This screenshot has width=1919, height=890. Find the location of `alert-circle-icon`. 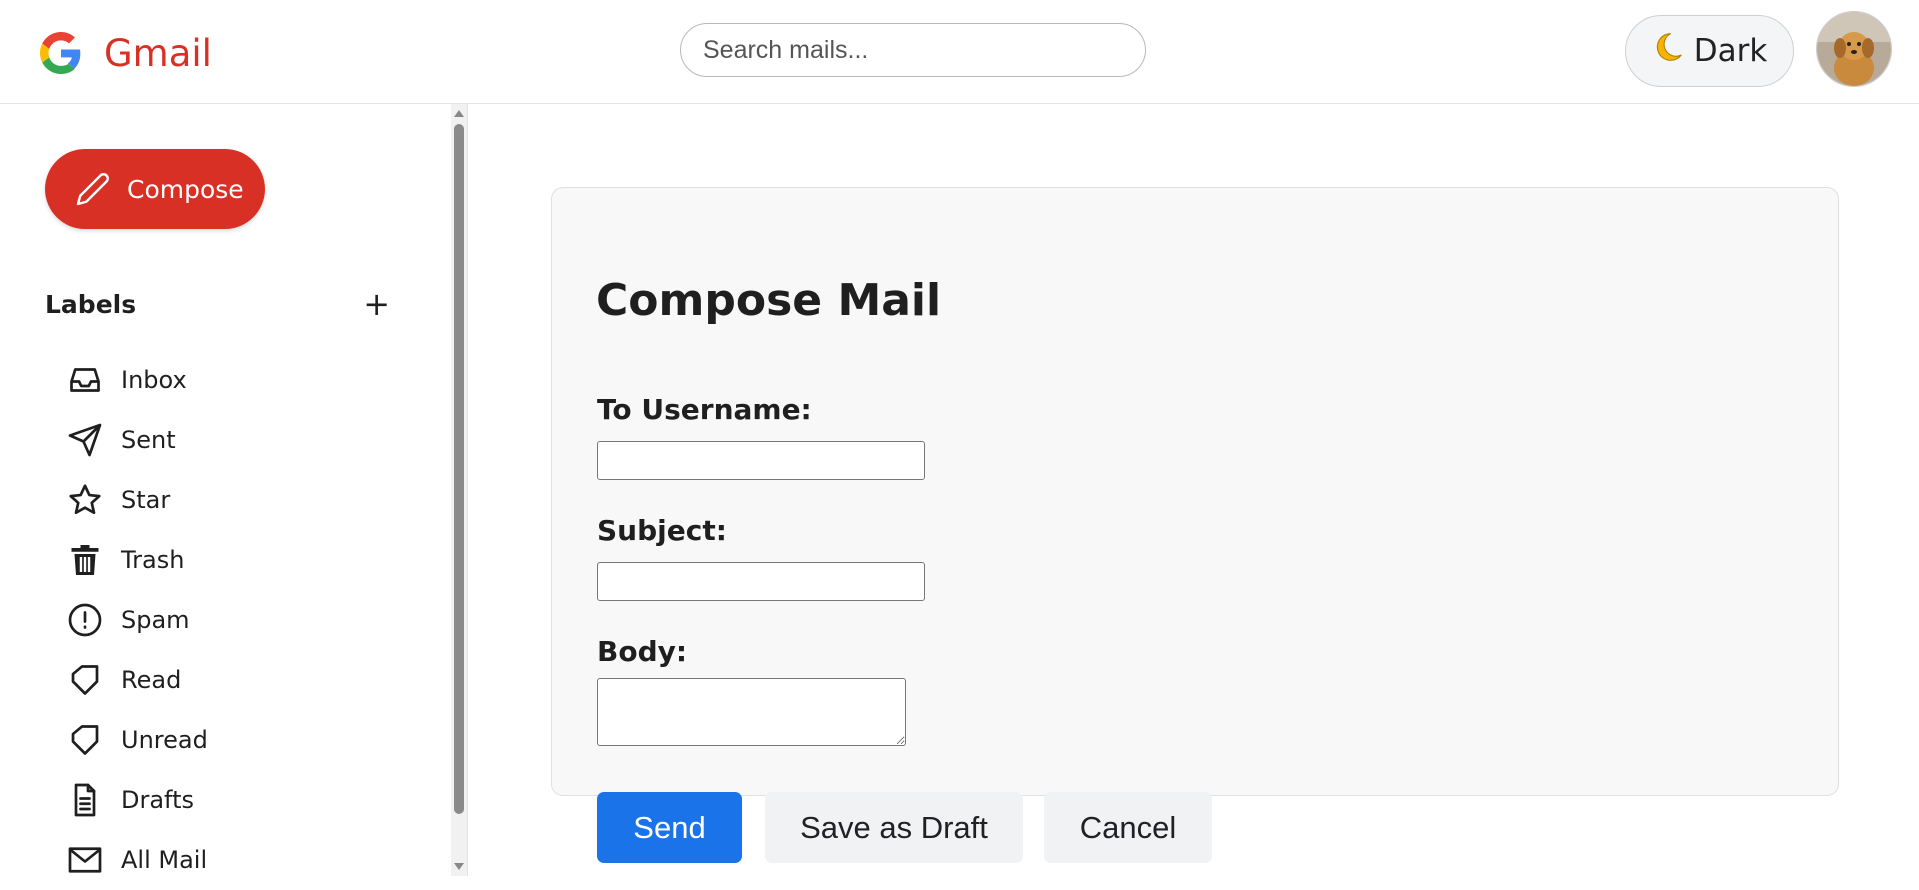

alert-circle-icon is located at coordinates (85, 620).